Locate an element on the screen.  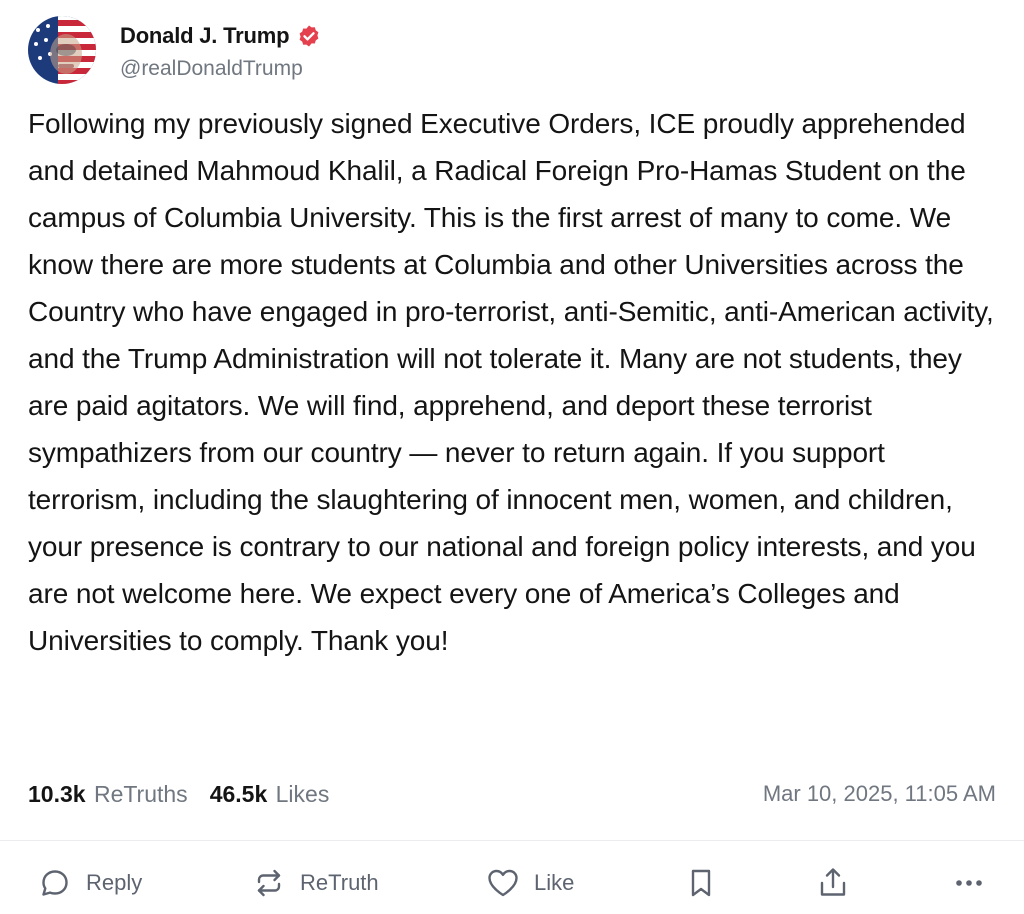
retruths-stat: 10.3k ReTruths is located at coordinates (108, 794).